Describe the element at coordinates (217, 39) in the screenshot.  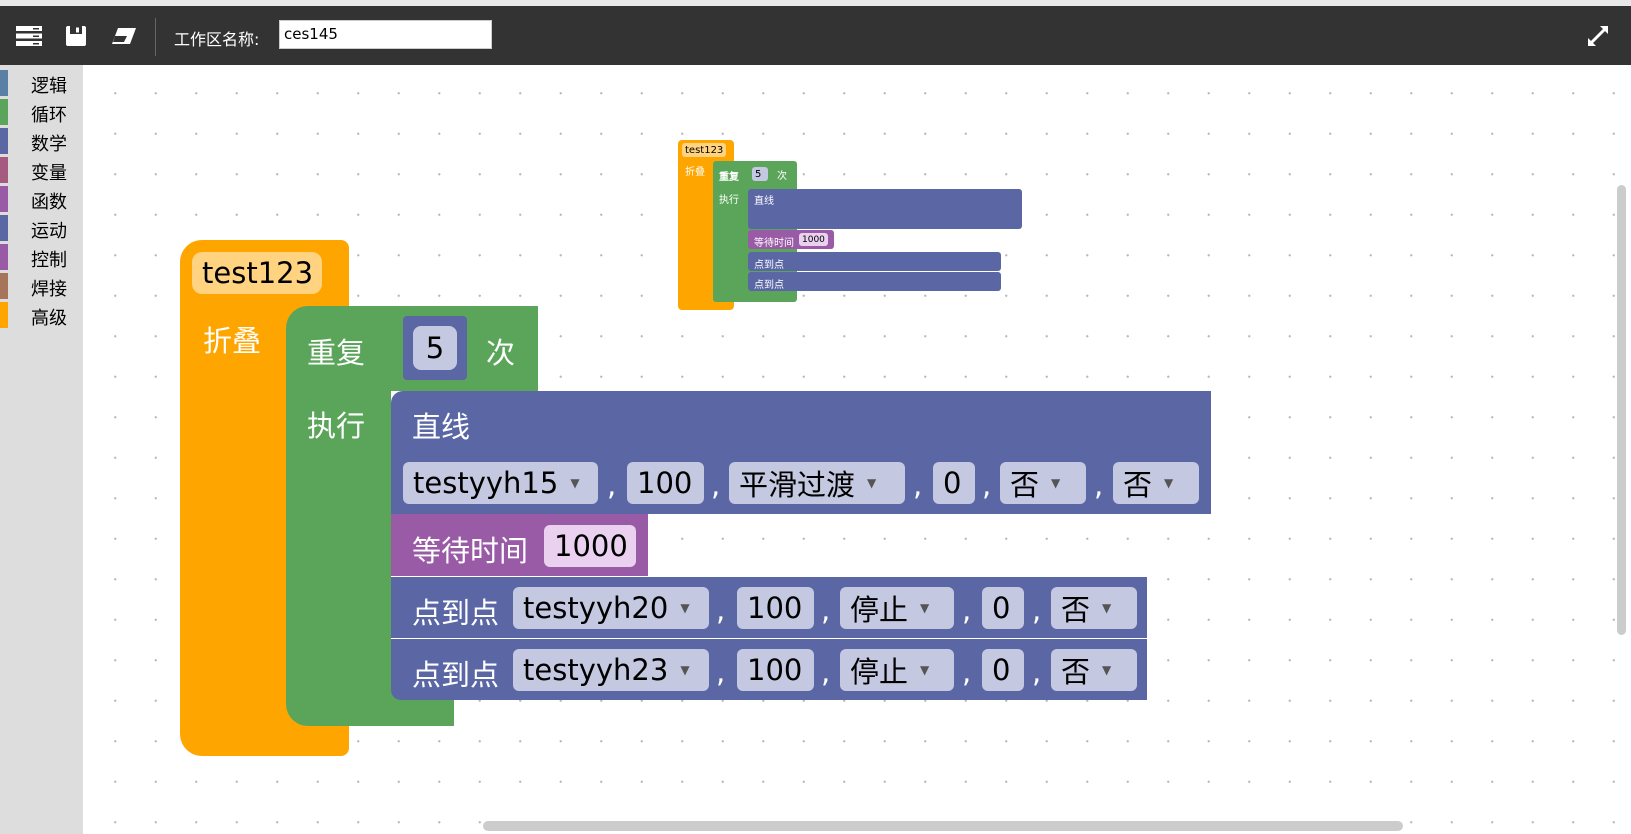
I see `workspace-name-label: 工作区名称:` at that location.